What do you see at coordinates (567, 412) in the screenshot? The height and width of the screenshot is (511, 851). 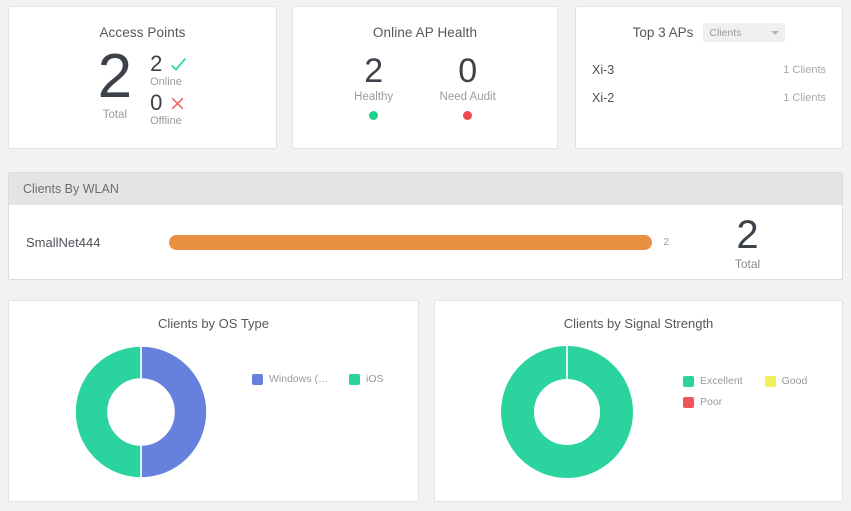 I see `signal-strength-donut` at bounding box center [567, 412].